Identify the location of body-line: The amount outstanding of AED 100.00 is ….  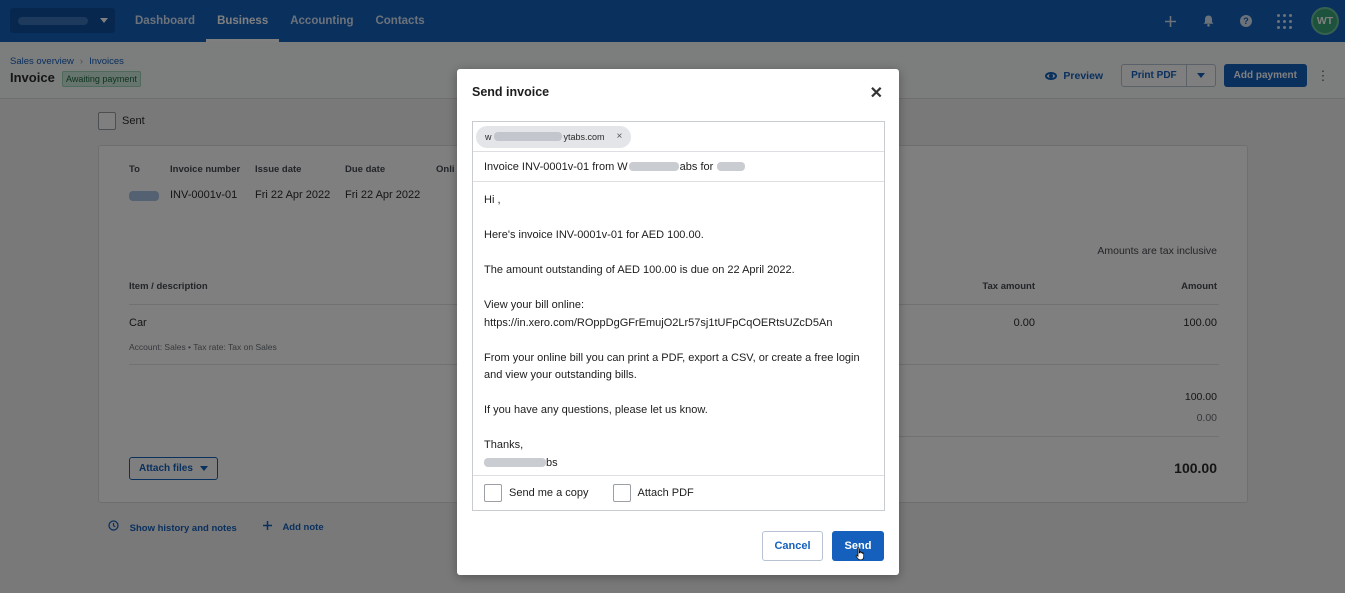
(639, 270).